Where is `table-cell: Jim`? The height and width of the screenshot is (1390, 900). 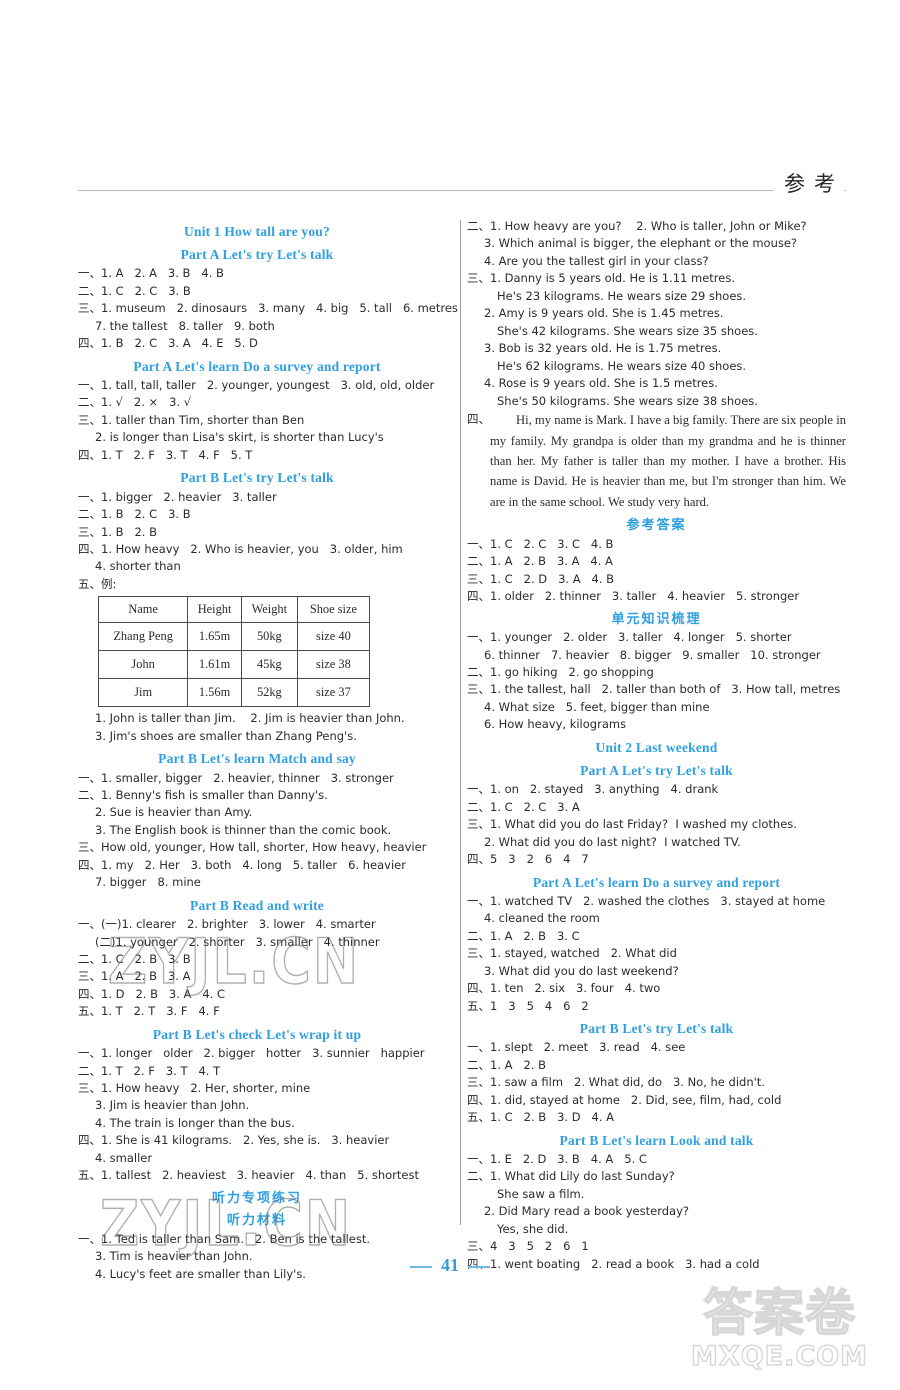 table-cell: Jim is located at coordinates (143, 693).